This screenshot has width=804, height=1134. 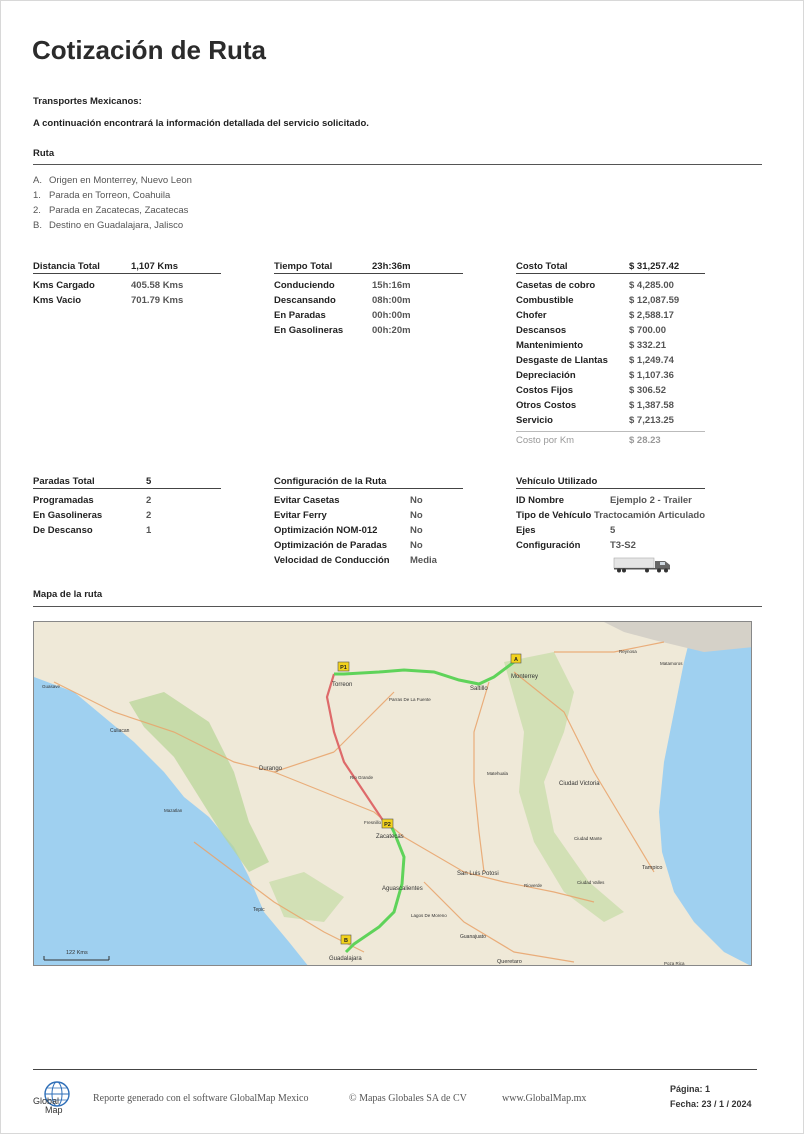 What do you see at coordinates (674, 963) in the screenshot?
I see `city-label: Poza Rica` at bounding box center [674, 963].